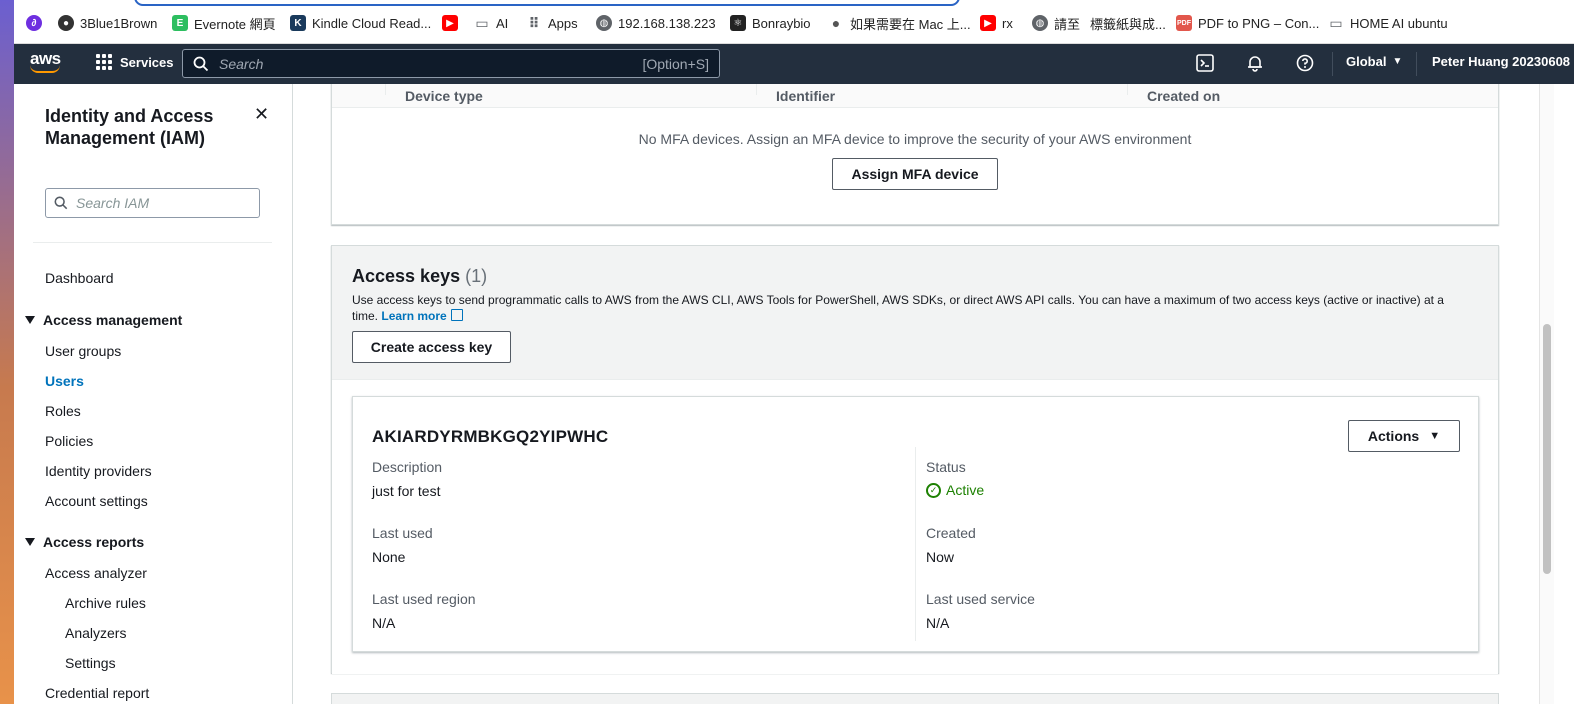  Describe the element at coordinates (407, 467) in the screenshot. I see `description-label: Description` at that location.